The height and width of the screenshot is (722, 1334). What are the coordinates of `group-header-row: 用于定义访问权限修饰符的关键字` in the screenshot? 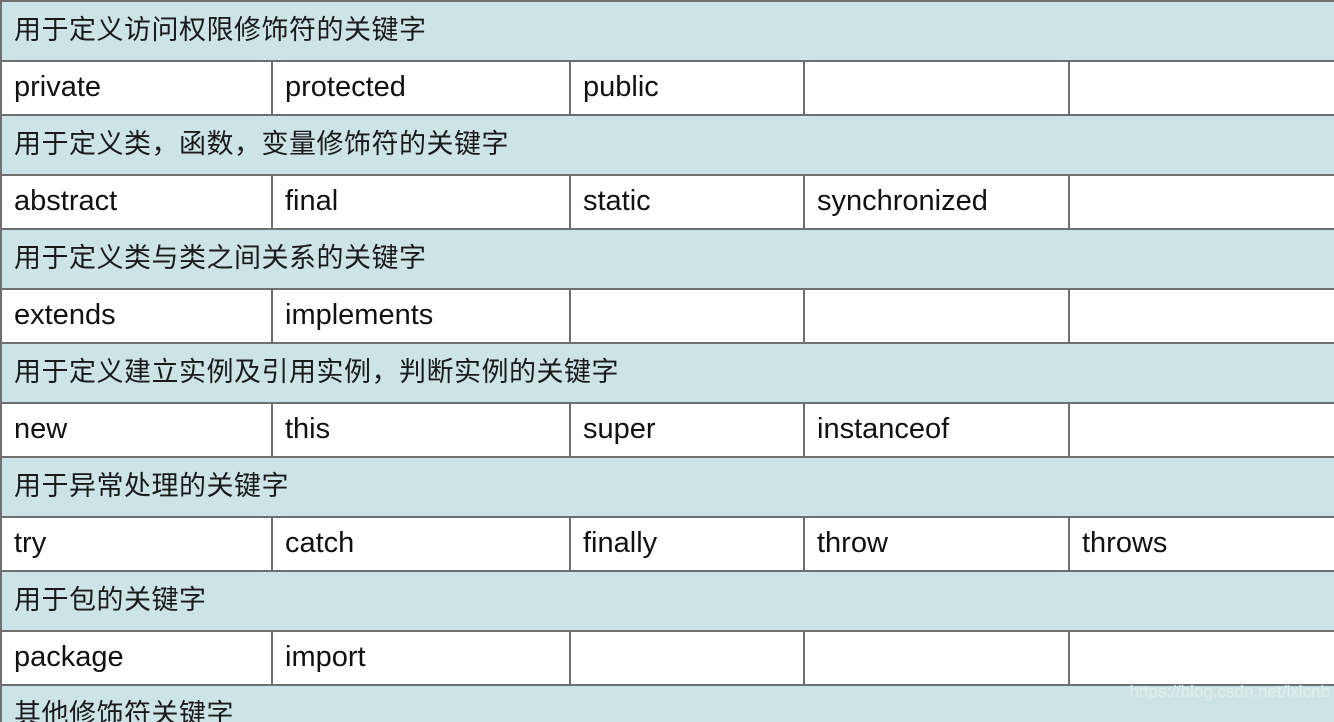 It's located at (667, 31).